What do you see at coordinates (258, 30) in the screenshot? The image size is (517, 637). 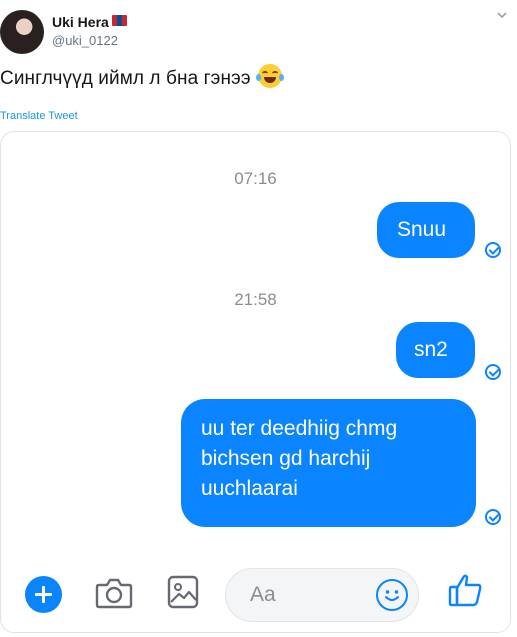 I see `tweet-header: Uki Hera @uki_0122` at bounding box center [258, 30].